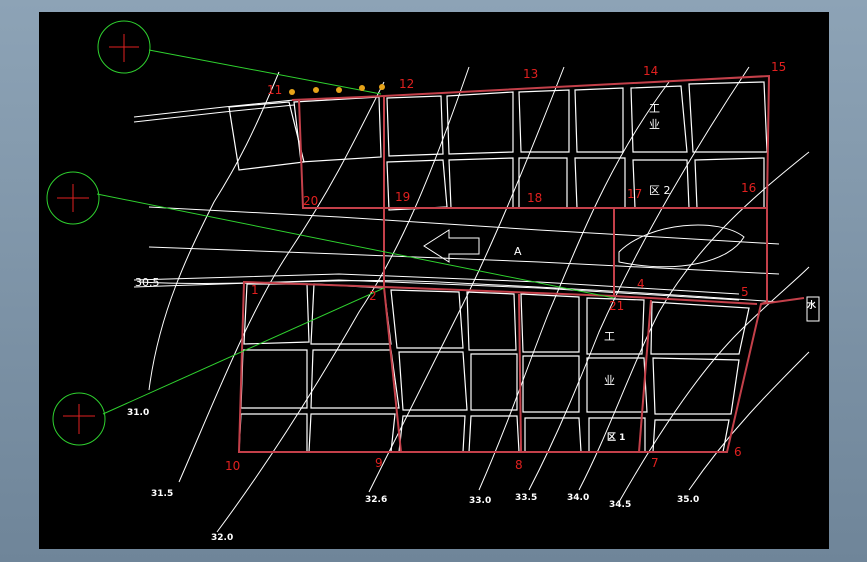  I want to click on point-label-7: 7, so click(655, 463).